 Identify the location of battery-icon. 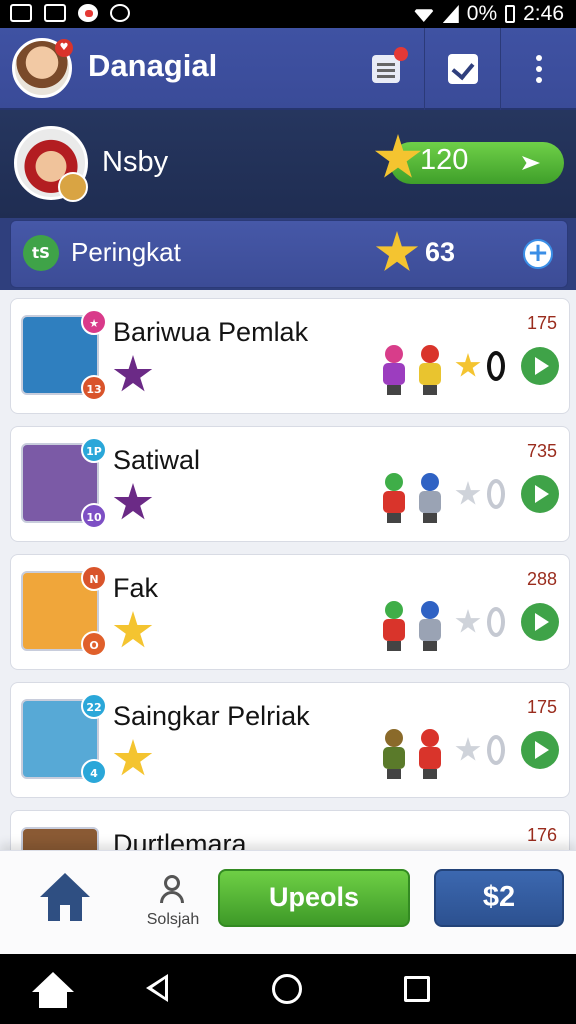
(510, 14).